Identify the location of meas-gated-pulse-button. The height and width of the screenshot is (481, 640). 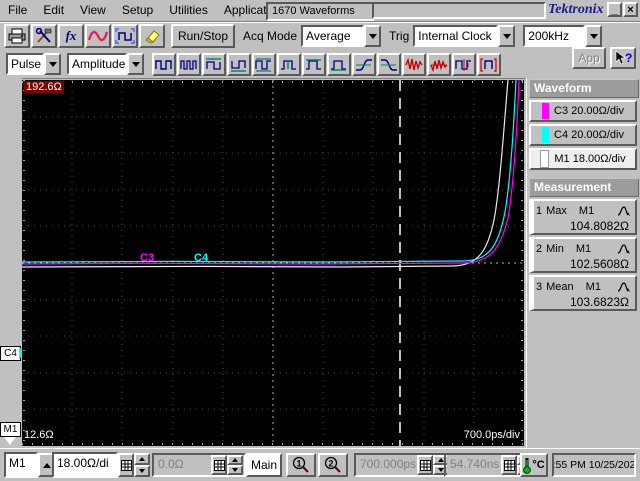
(489, 64).